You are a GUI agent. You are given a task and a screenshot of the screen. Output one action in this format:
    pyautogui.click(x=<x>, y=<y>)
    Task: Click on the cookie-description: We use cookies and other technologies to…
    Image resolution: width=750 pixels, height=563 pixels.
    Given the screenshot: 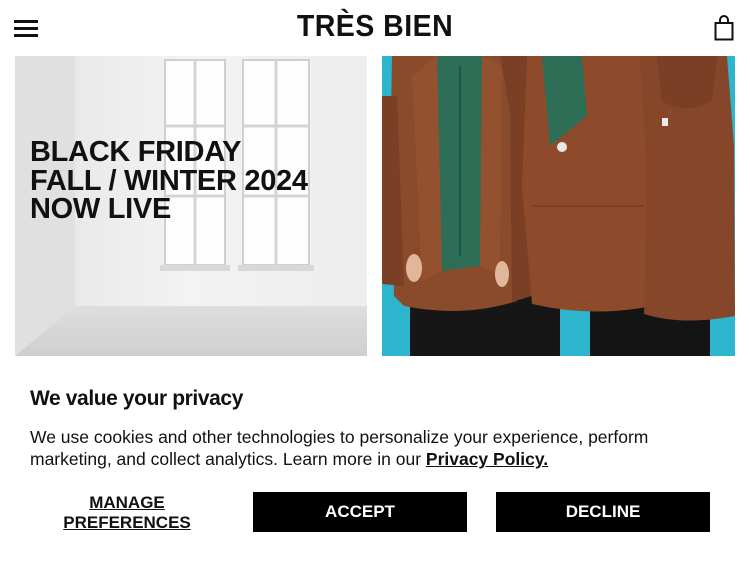 What is the action you would take?
    pyautogui.click(x=370, y=448)
    